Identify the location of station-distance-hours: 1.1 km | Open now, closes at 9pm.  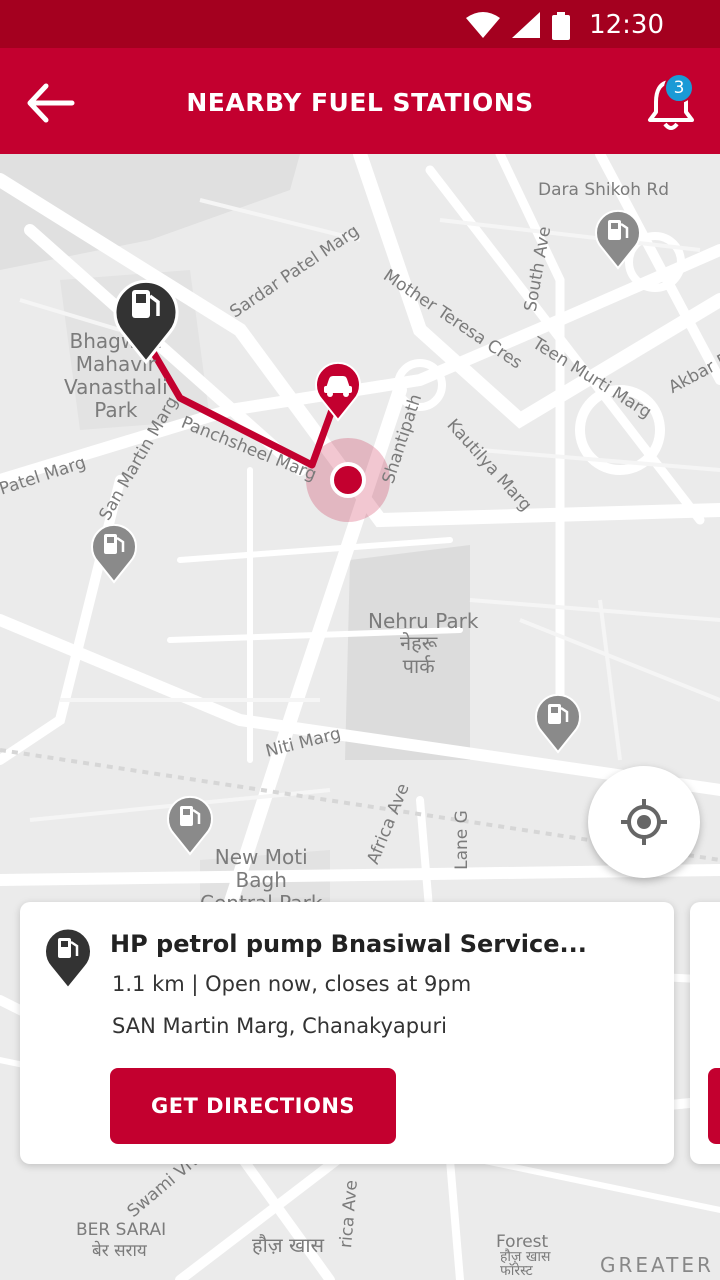
(292, 984).